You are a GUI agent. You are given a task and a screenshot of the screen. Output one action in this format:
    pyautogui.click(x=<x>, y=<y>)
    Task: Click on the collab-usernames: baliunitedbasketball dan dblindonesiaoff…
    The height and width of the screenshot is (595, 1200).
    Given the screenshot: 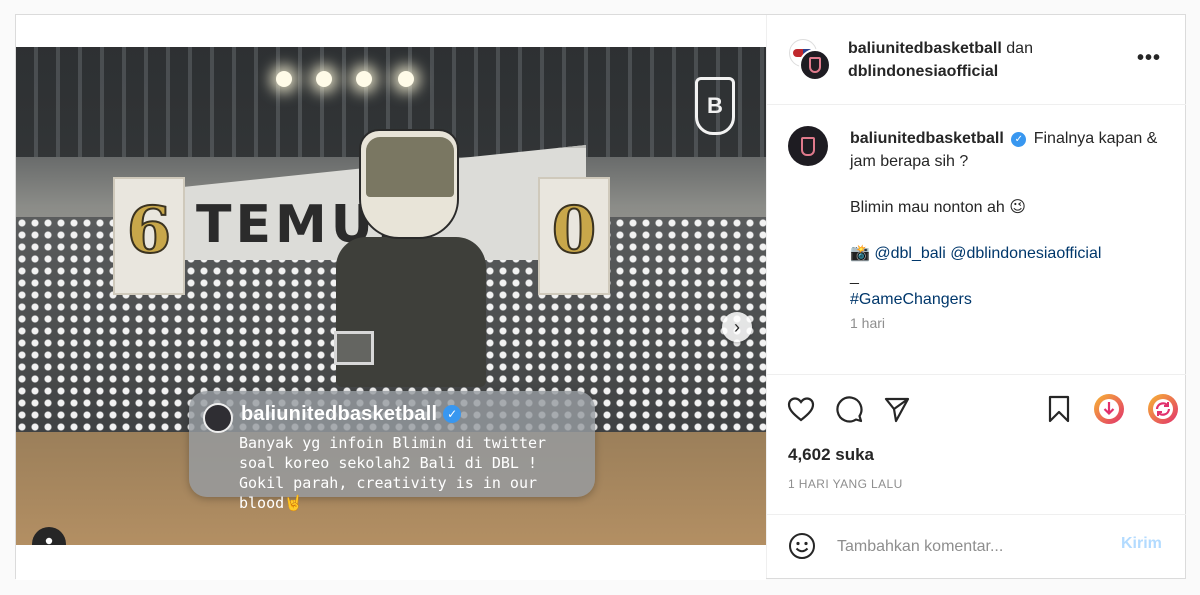 What is the action you would take?
    pyautogui.click(x=940, y=60)
    